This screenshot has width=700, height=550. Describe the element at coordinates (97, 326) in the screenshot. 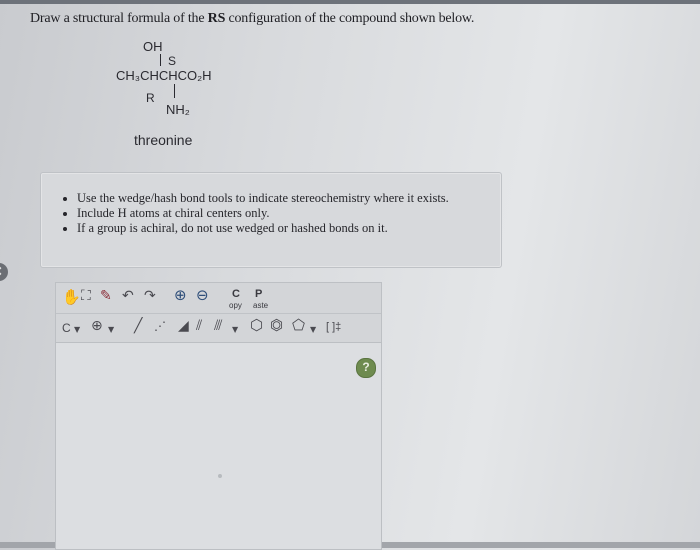

I see `charge-plus-icon: ⊕` at that location.